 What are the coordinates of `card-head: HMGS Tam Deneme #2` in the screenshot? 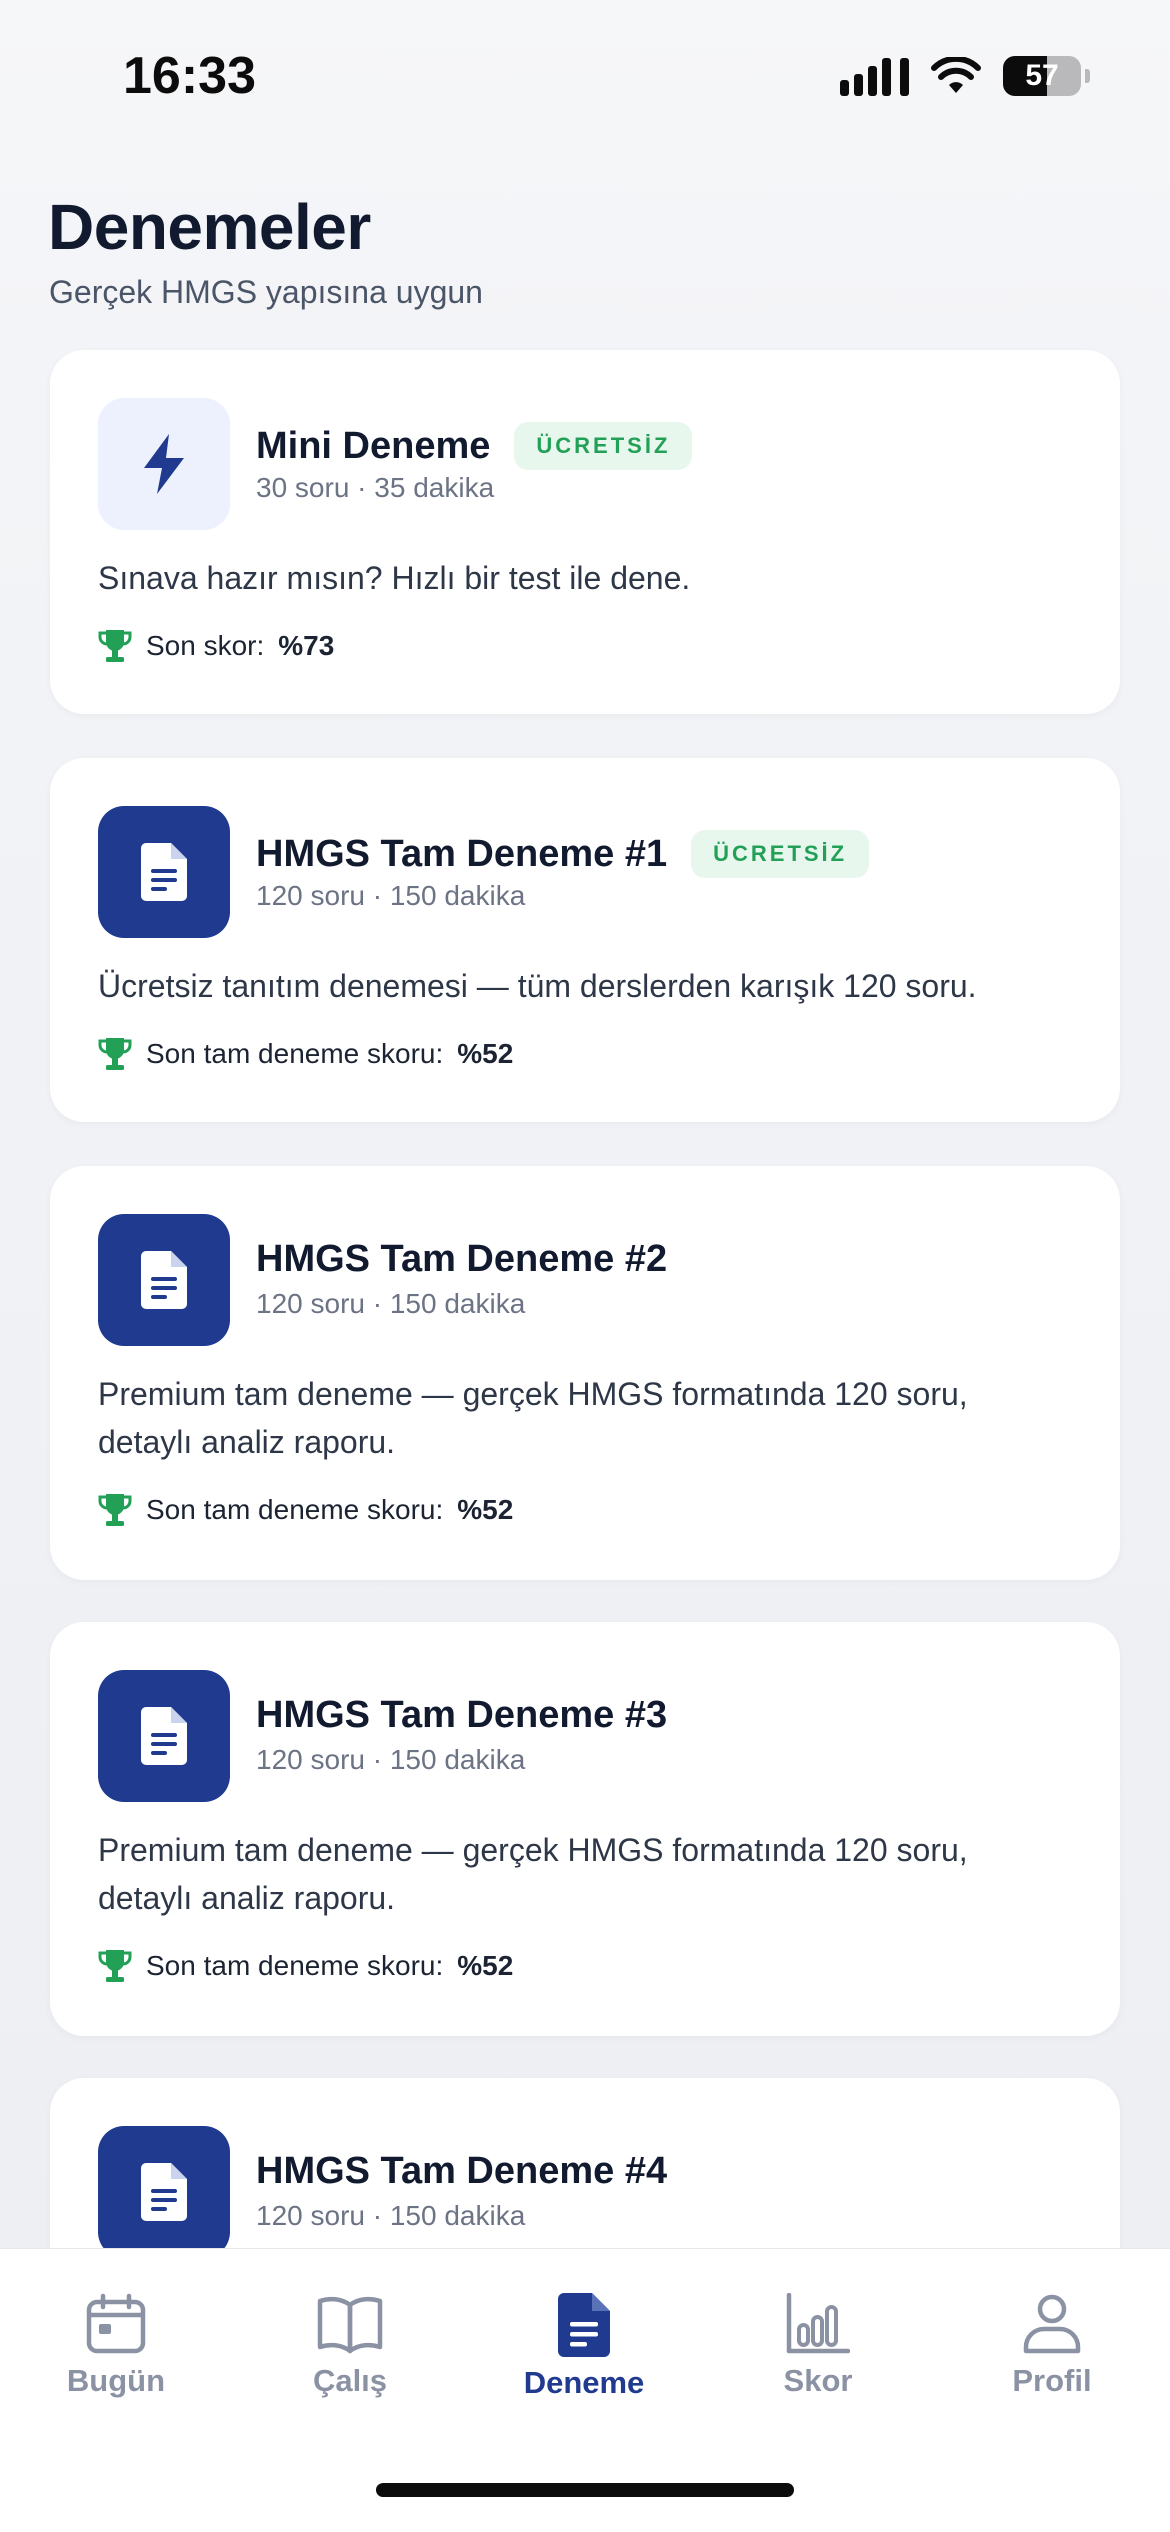 It's located at (668, 1259).